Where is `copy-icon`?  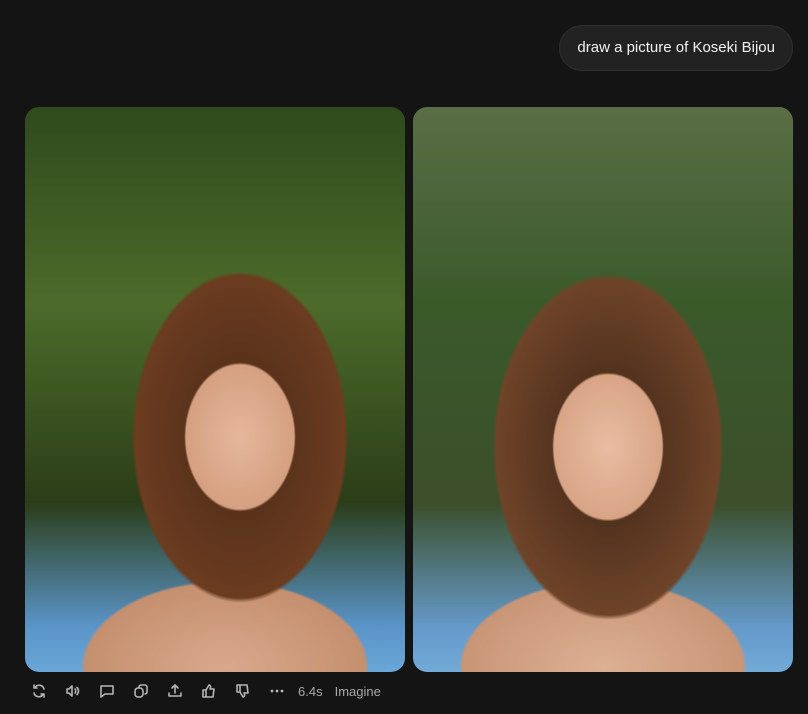 copy-icon is located at coordinates (141, 691).